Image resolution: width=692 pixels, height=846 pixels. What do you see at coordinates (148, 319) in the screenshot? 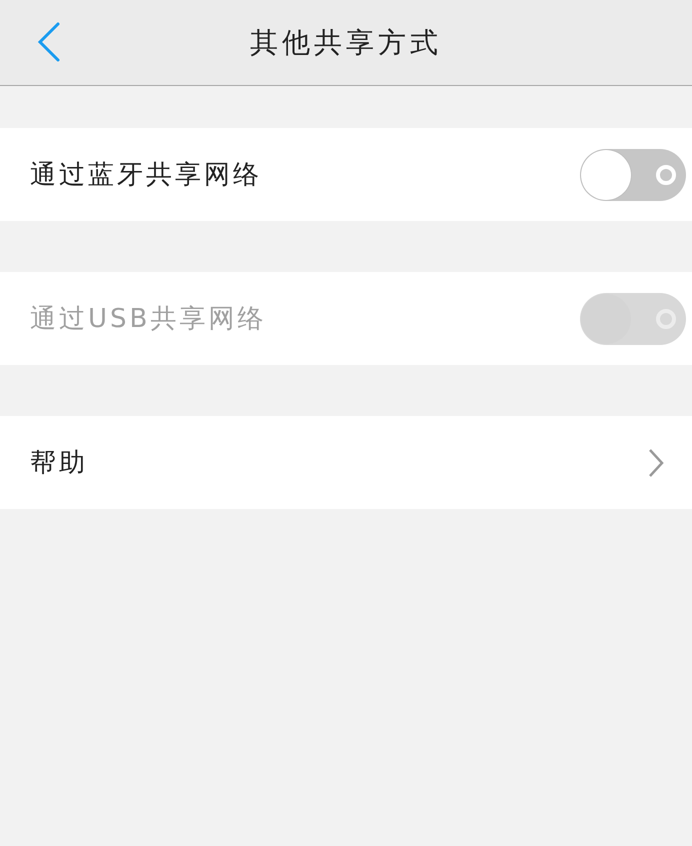
I see `setting-label: 通过USB共享网络` at bounding box center [148, 319].